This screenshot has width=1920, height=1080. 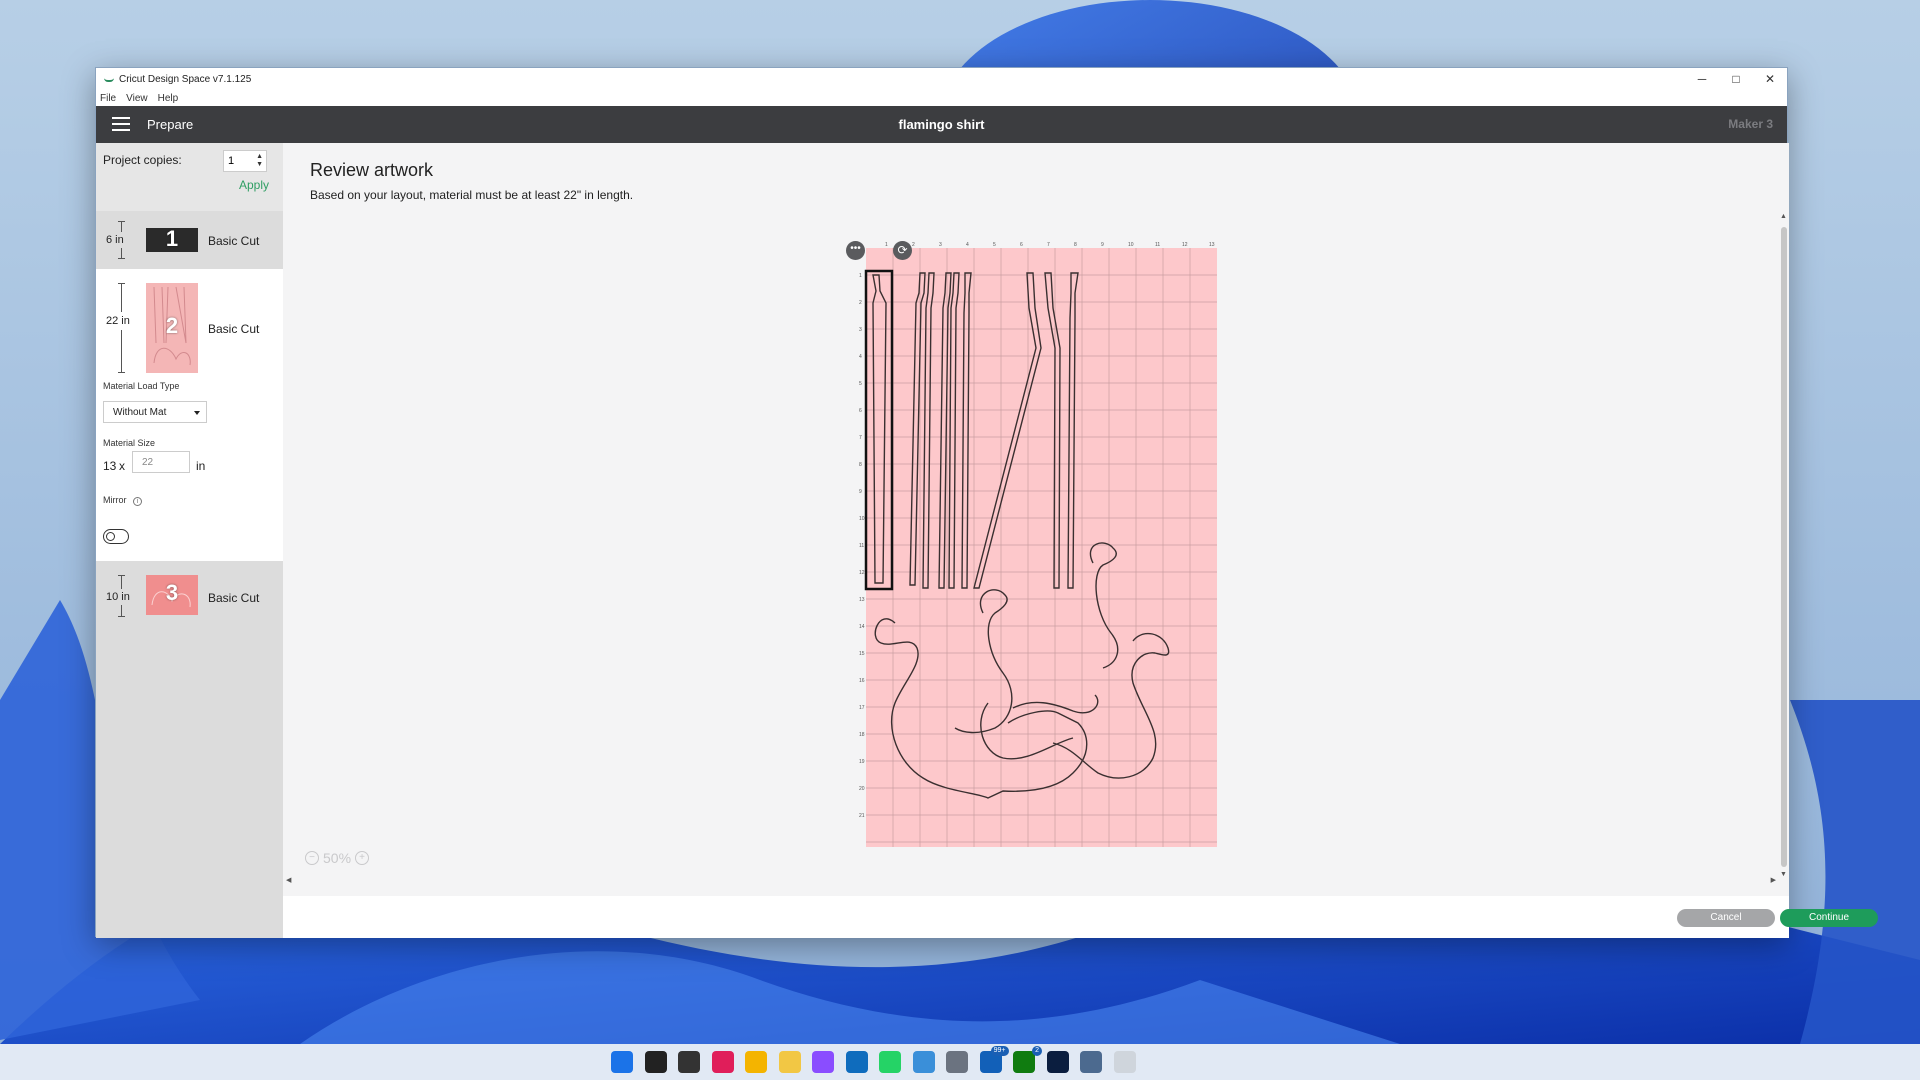 I want to click on mat-ruler-label: 15, so click(x=862, y=654).